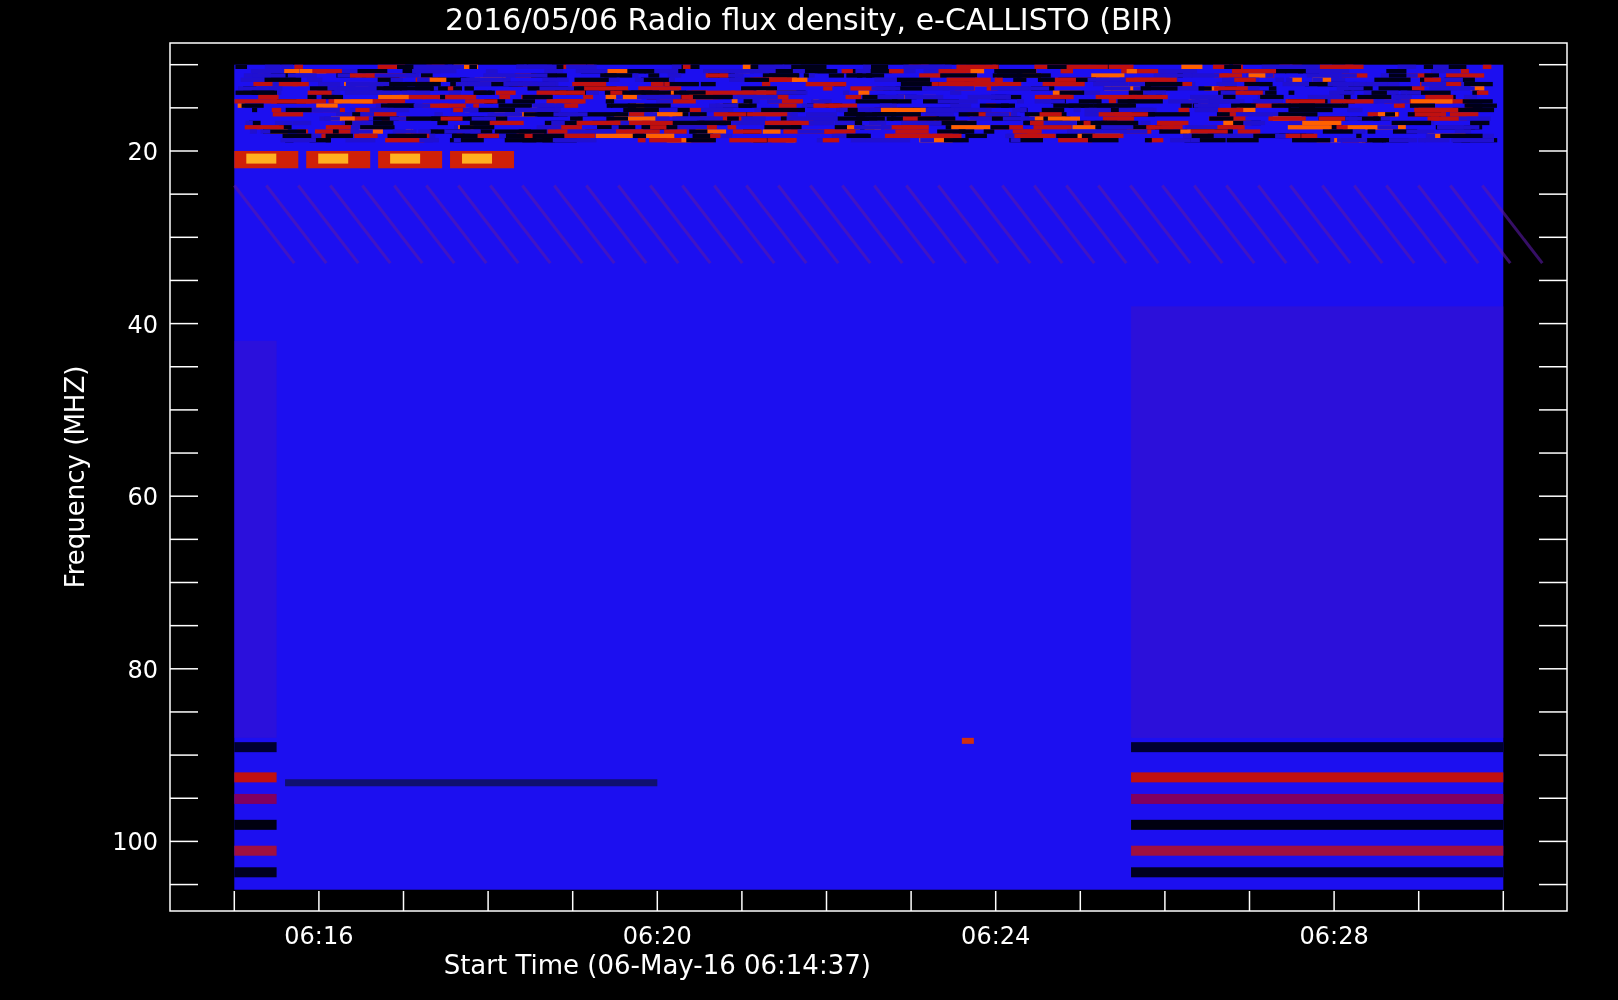 This screenshot has height=1000, width=1618. Describe the element at coordinates (142, 324) in the screenshot. I see `y-tick-label: 40` at that location.